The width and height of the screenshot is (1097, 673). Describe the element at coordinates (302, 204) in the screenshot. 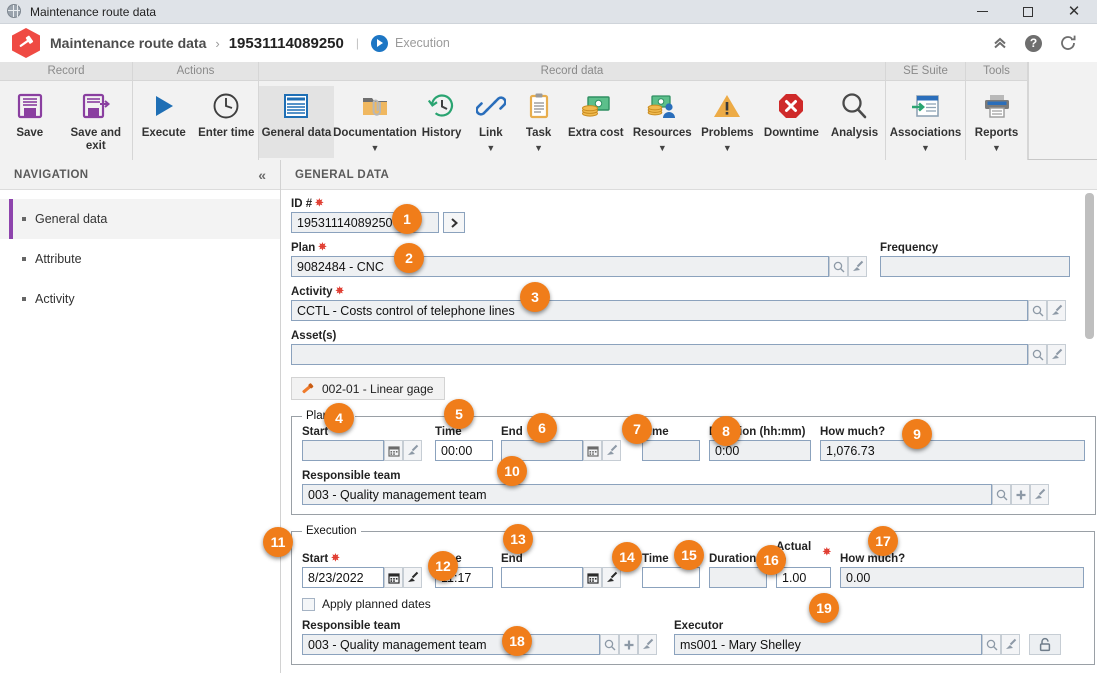

I see `id-label-text: ID #` at that location.